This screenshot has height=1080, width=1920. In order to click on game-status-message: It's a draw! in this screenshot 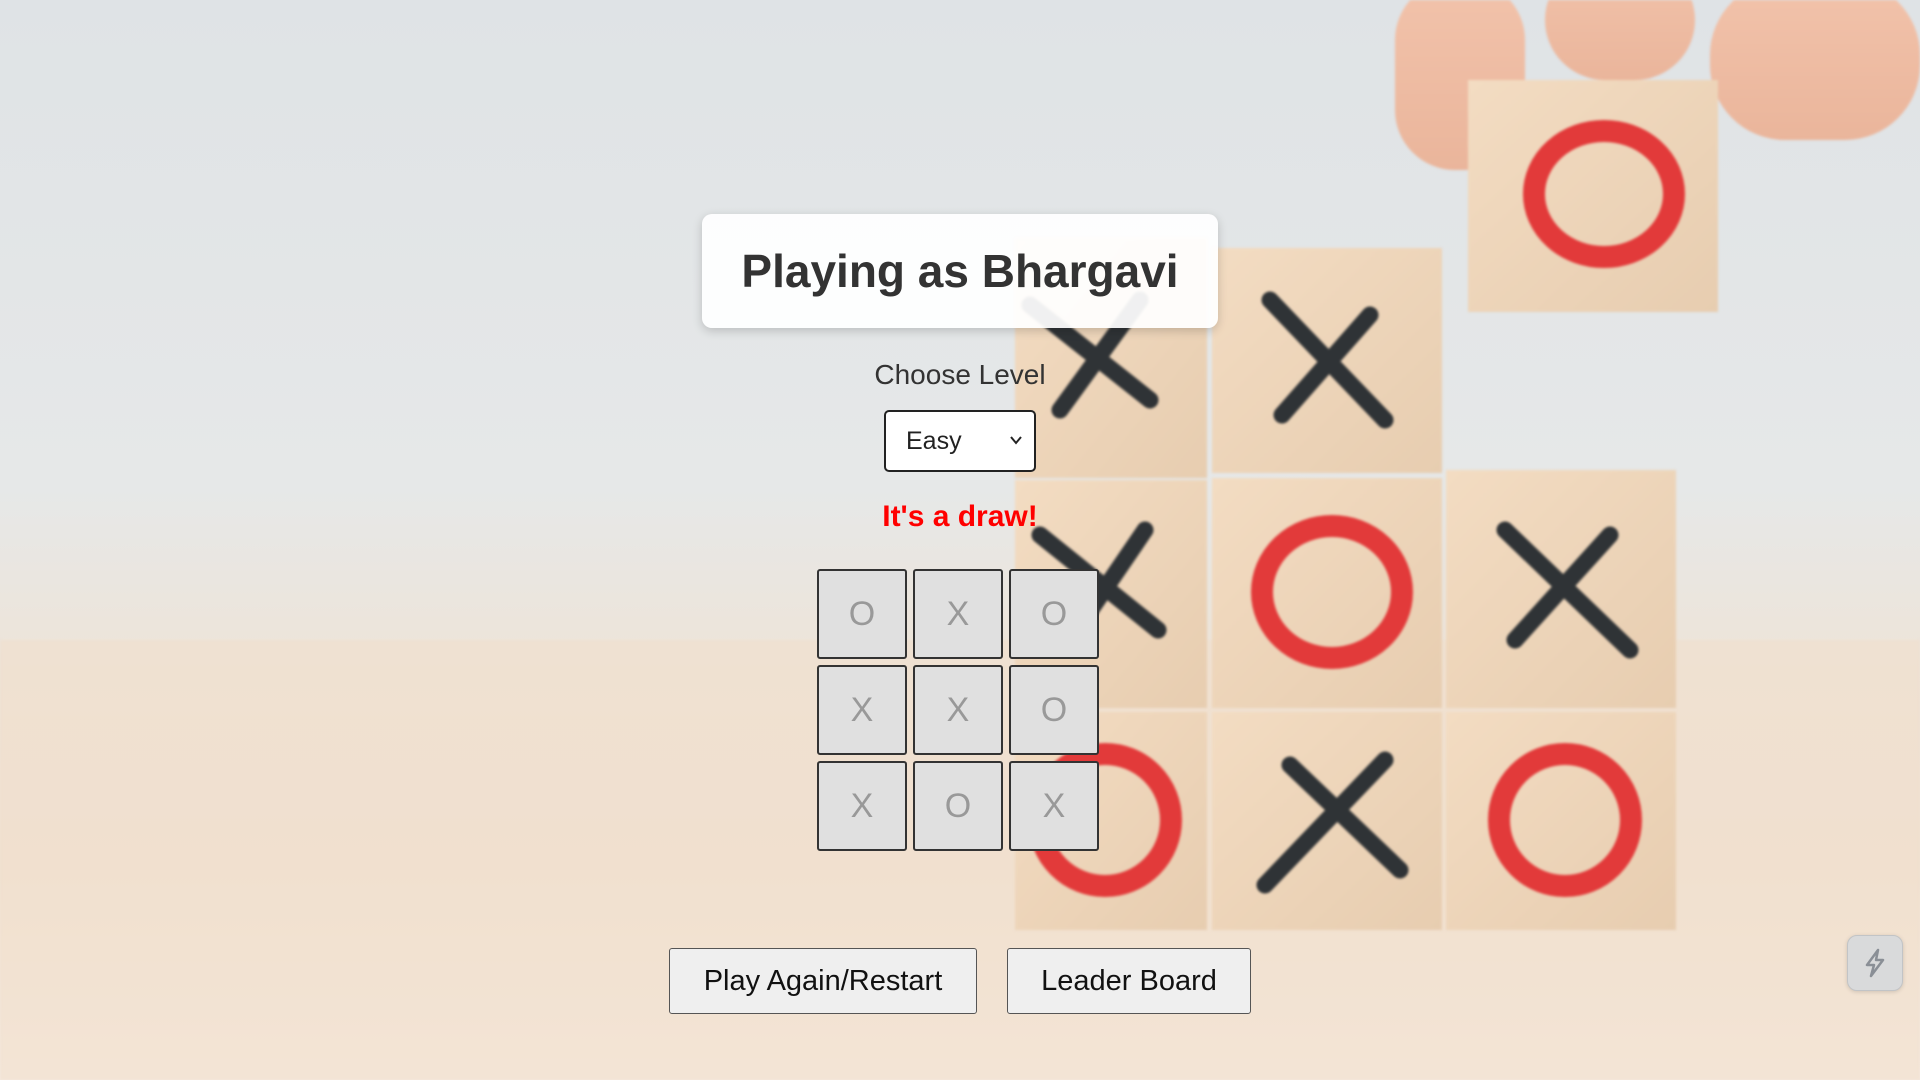, I will do `click(960, 516)`.